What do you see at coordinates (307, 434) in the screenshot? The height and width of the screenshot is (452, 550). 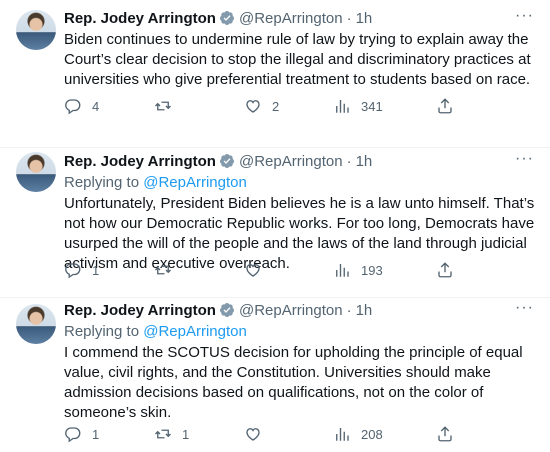 I see `tweet-actions: 1 1 208` at bounding box center [307, 434].